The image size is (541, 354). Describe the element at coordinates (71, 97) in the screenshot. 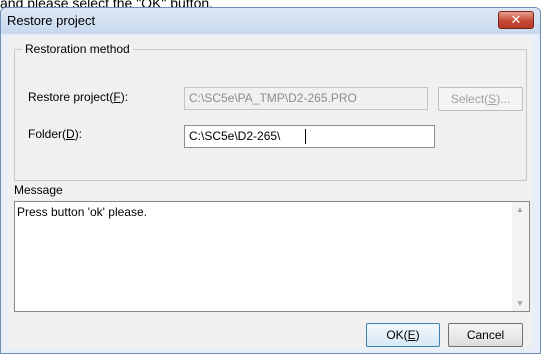

I see `restore-project-label-text: Restore project(` at that location.